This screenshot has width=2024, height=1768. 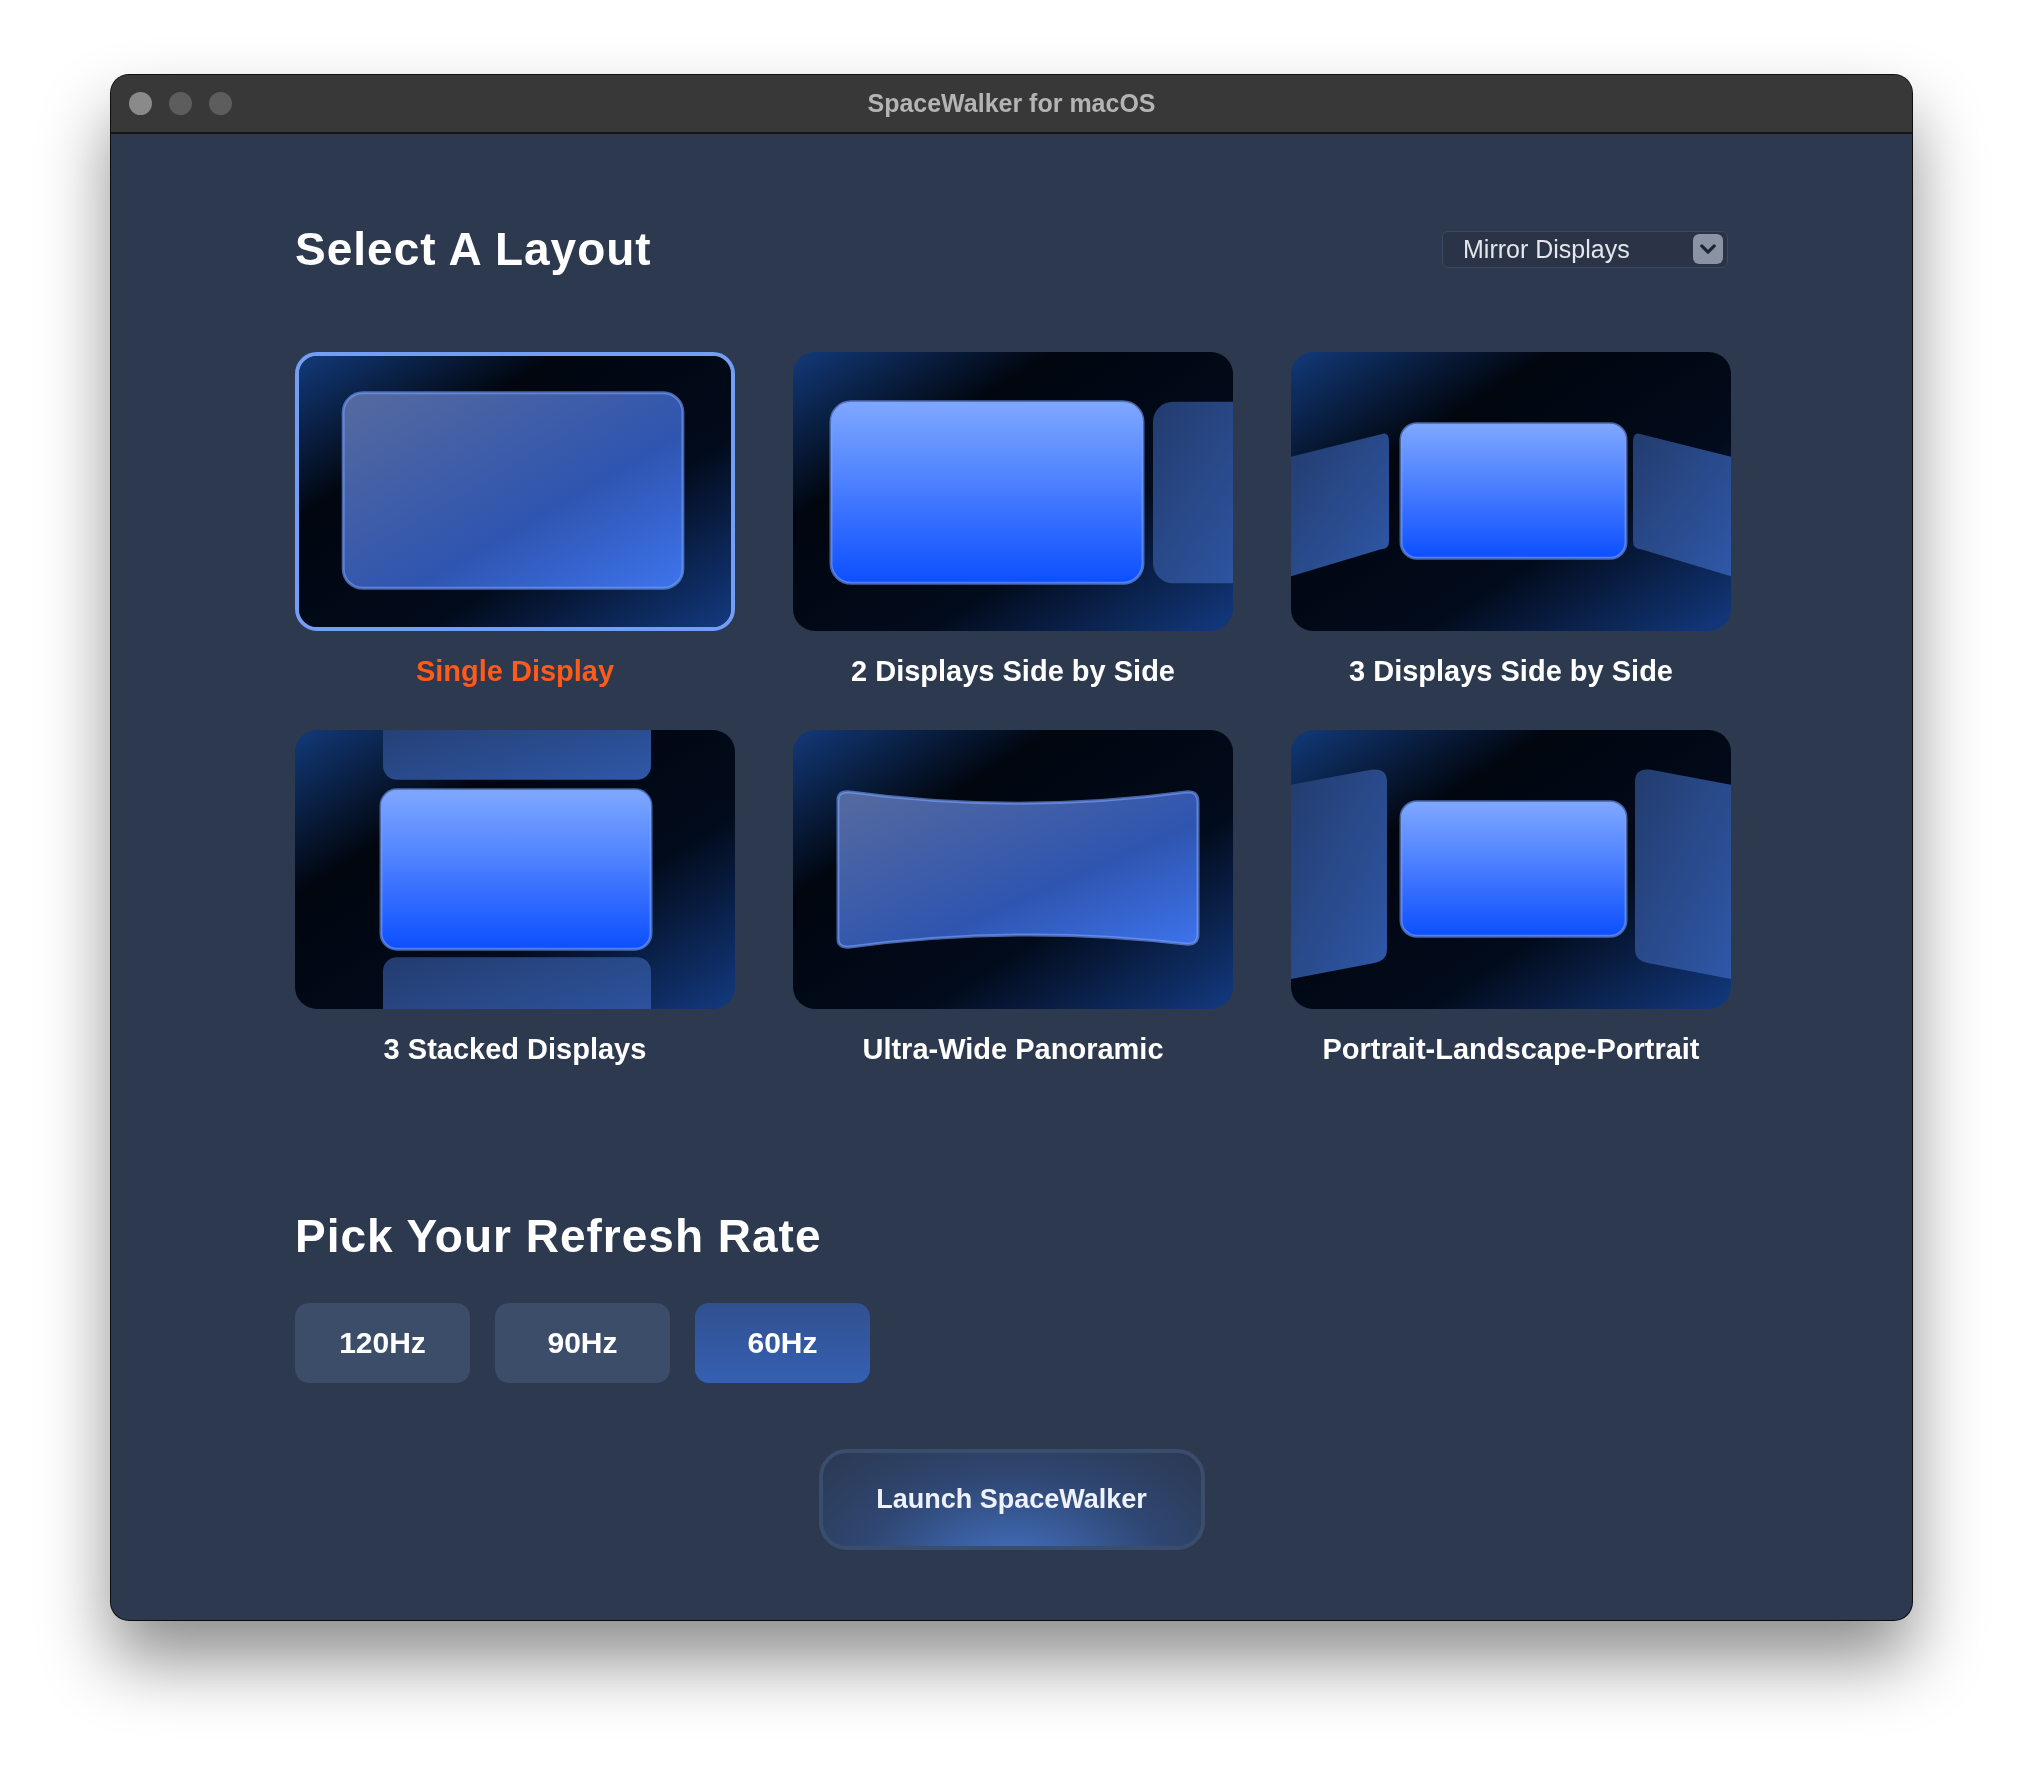 I want to click on refresh-rate-button: 90Hz, so click(x=582, y=1343).